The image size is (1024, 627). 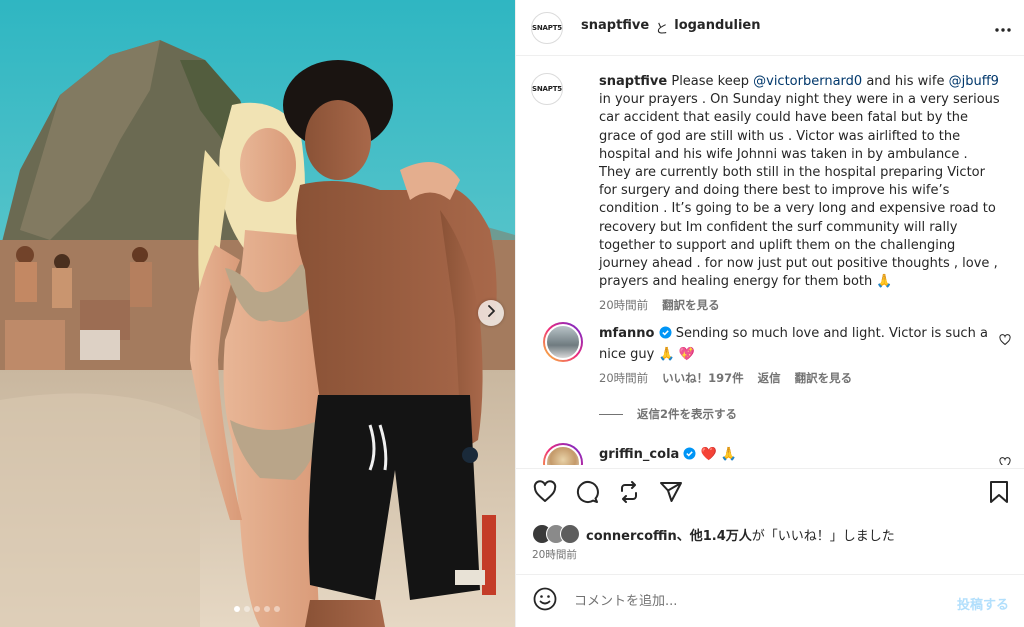 What do you see at coordinates (770, 28) in the screenshot?
I see `post-header: SNAPT5 snaptfive と logandulien` at bounding box center [770, 28].